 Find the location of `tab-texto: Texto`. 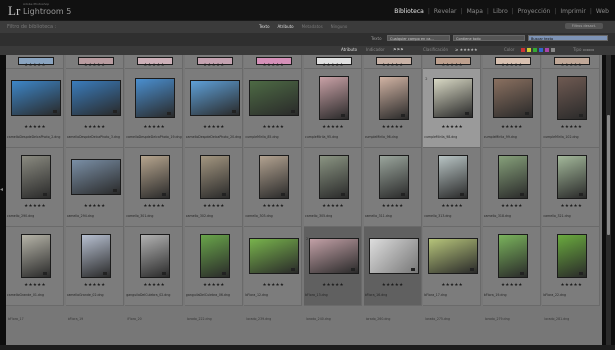

tab-texto: Texto is located at coordinates (264, 26).